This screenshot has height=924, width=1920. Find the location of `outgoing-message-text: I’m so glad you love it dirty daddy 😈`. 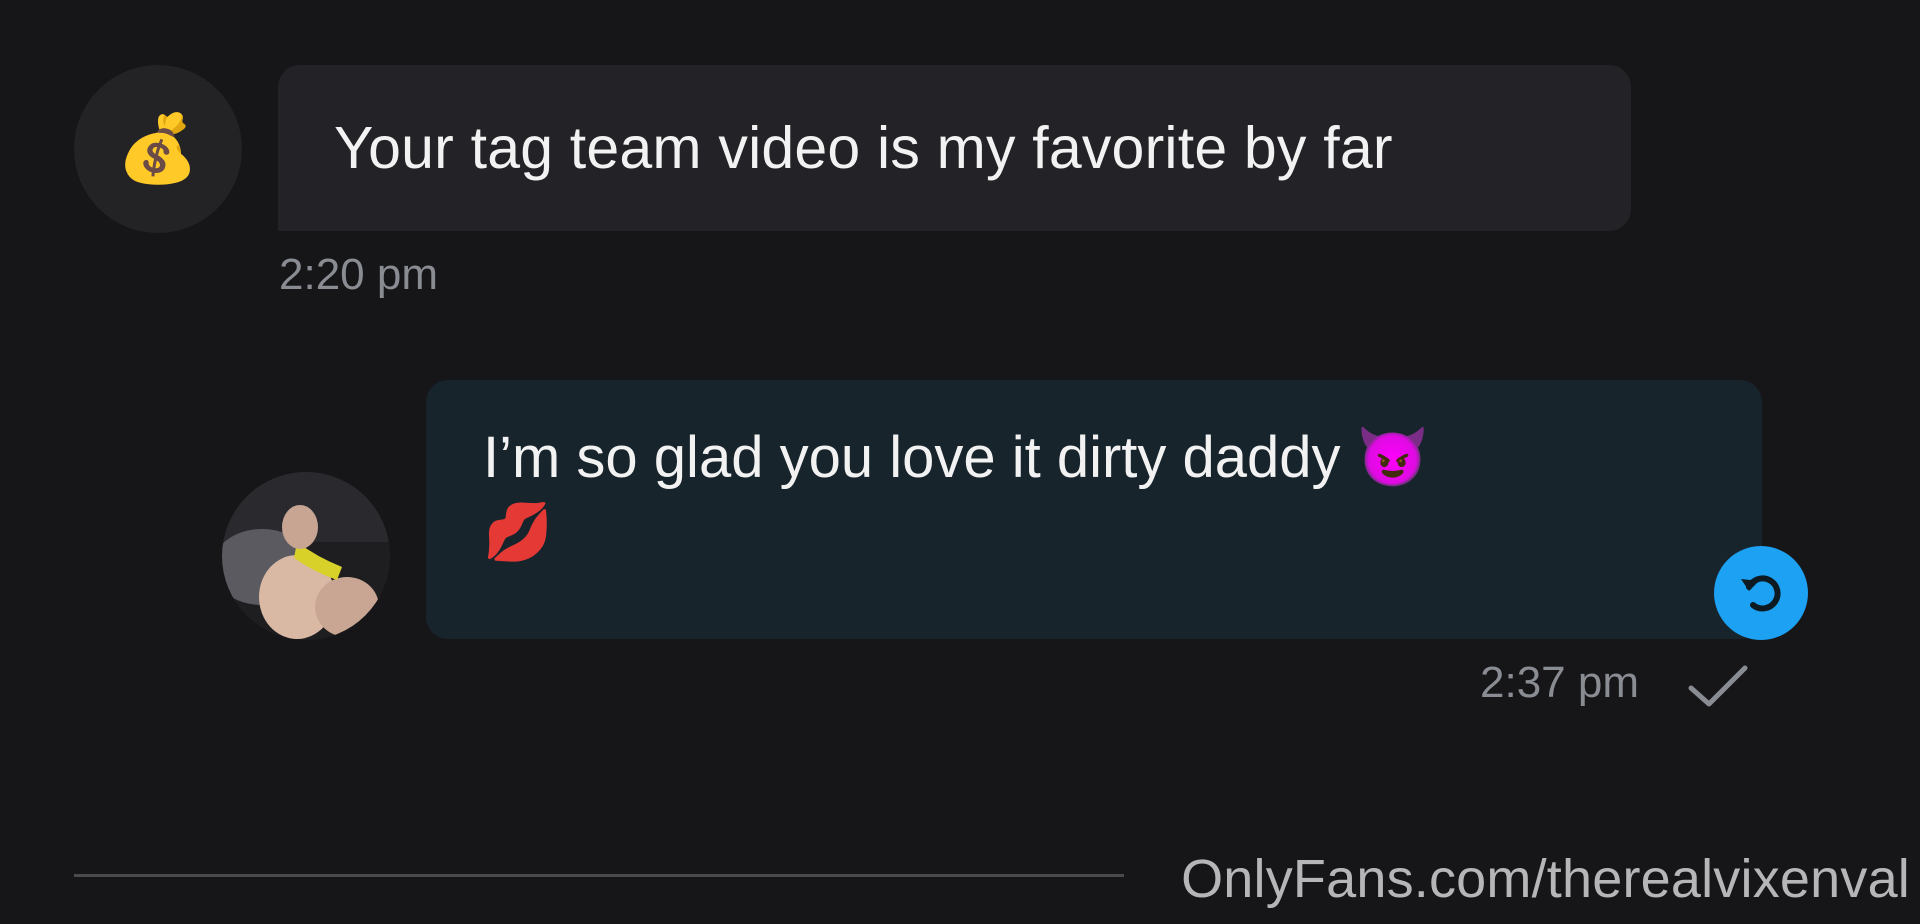

outgoing-message-text: I’m so glad you love it dirty daddy 😈 is located at coordinates (956, 457).